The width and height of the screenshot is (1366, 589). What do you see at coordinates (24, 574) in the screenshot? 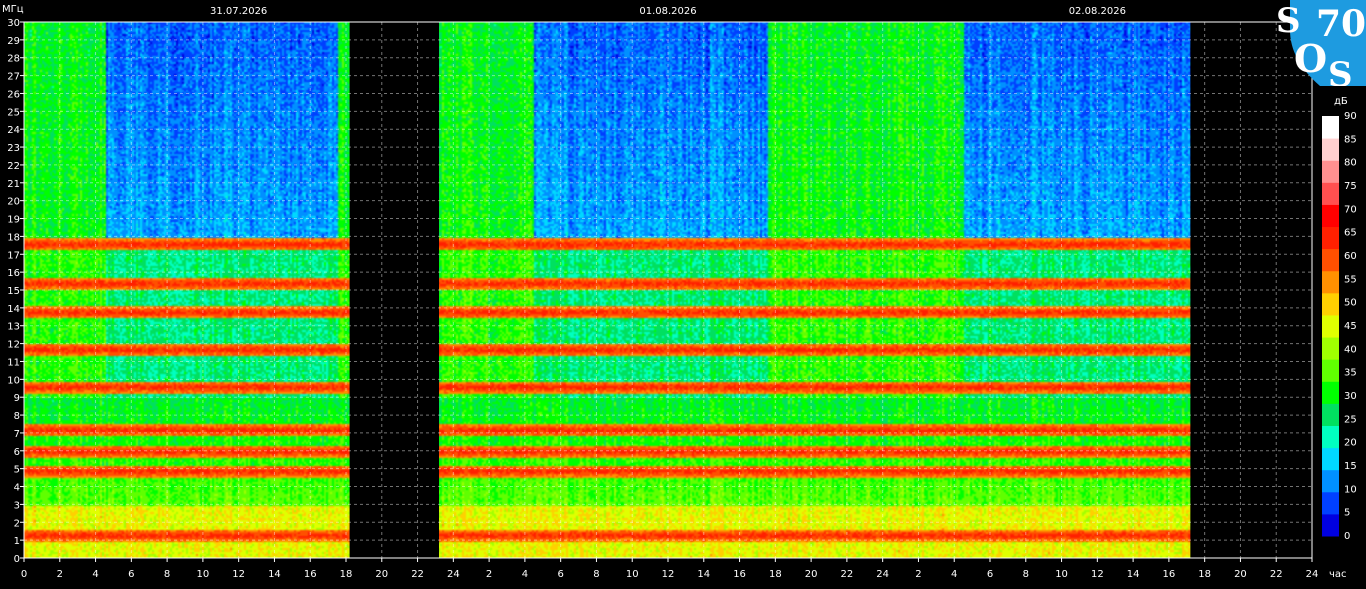
I see `x-tick-label: 0` at bounding box center [24, 574].